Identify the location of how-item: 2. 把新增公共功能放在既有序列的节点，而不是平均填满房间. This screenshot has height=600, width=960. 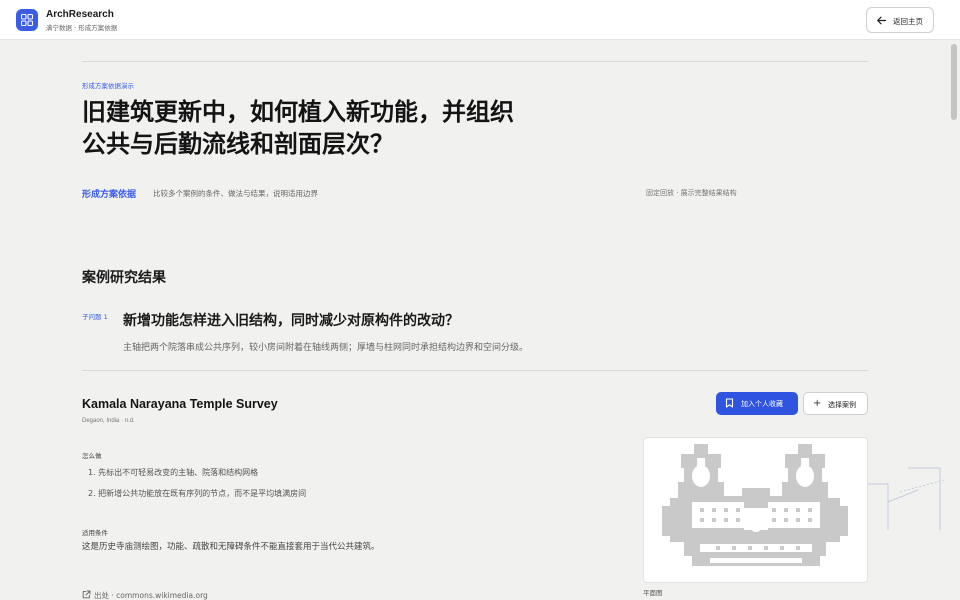
(197, 493).